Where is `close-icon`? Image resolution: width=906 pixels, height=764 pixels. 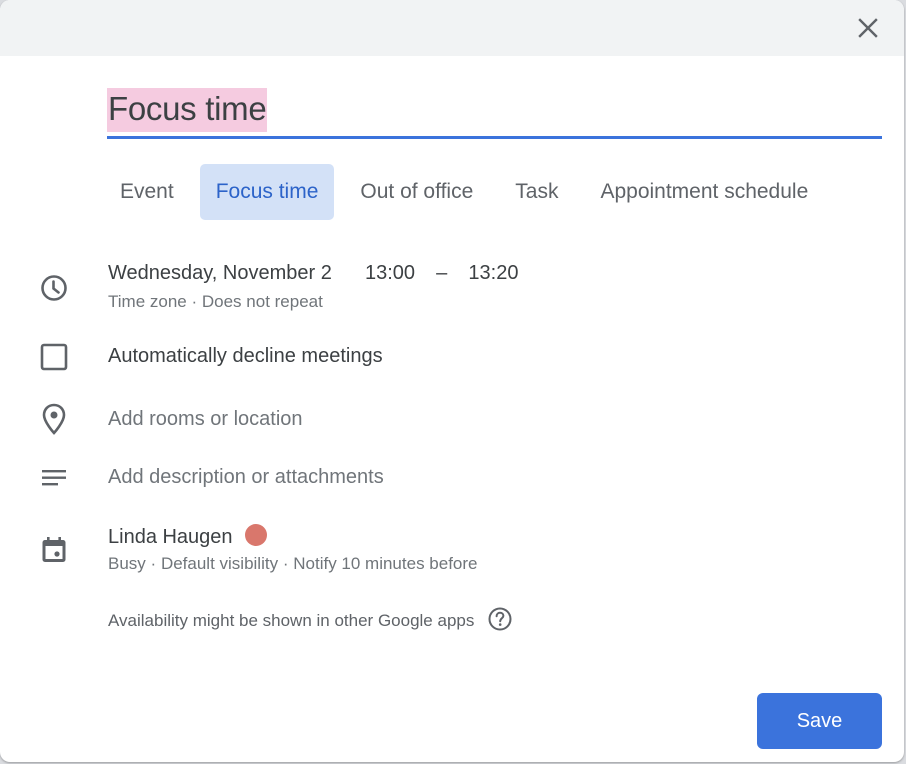
close-icon is located at coordinates (868, 28).